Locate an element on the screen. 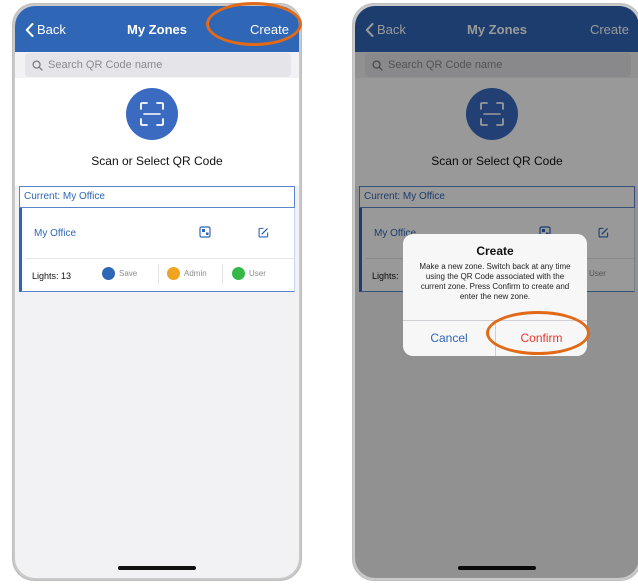 This screenshot has width=638, height=584. cancel-button: Cancel is located at coordinates (449, 338).